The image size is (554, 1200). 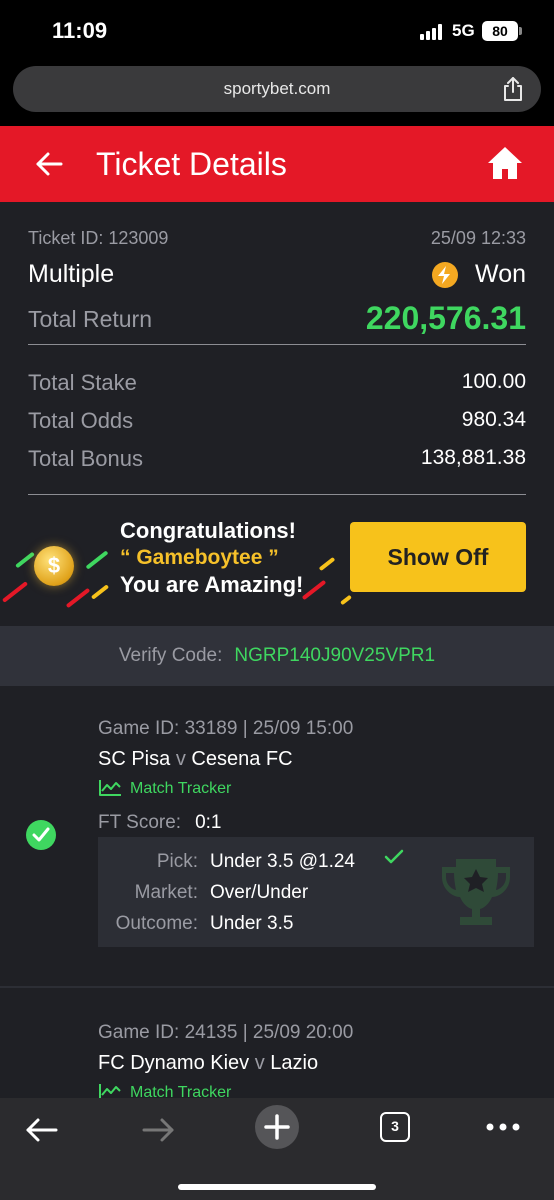 What do you see at coordinates (85, 458) in the screenshot?
I see `total-bonus-label: Total Bonus` at bounding box center [85, 458].